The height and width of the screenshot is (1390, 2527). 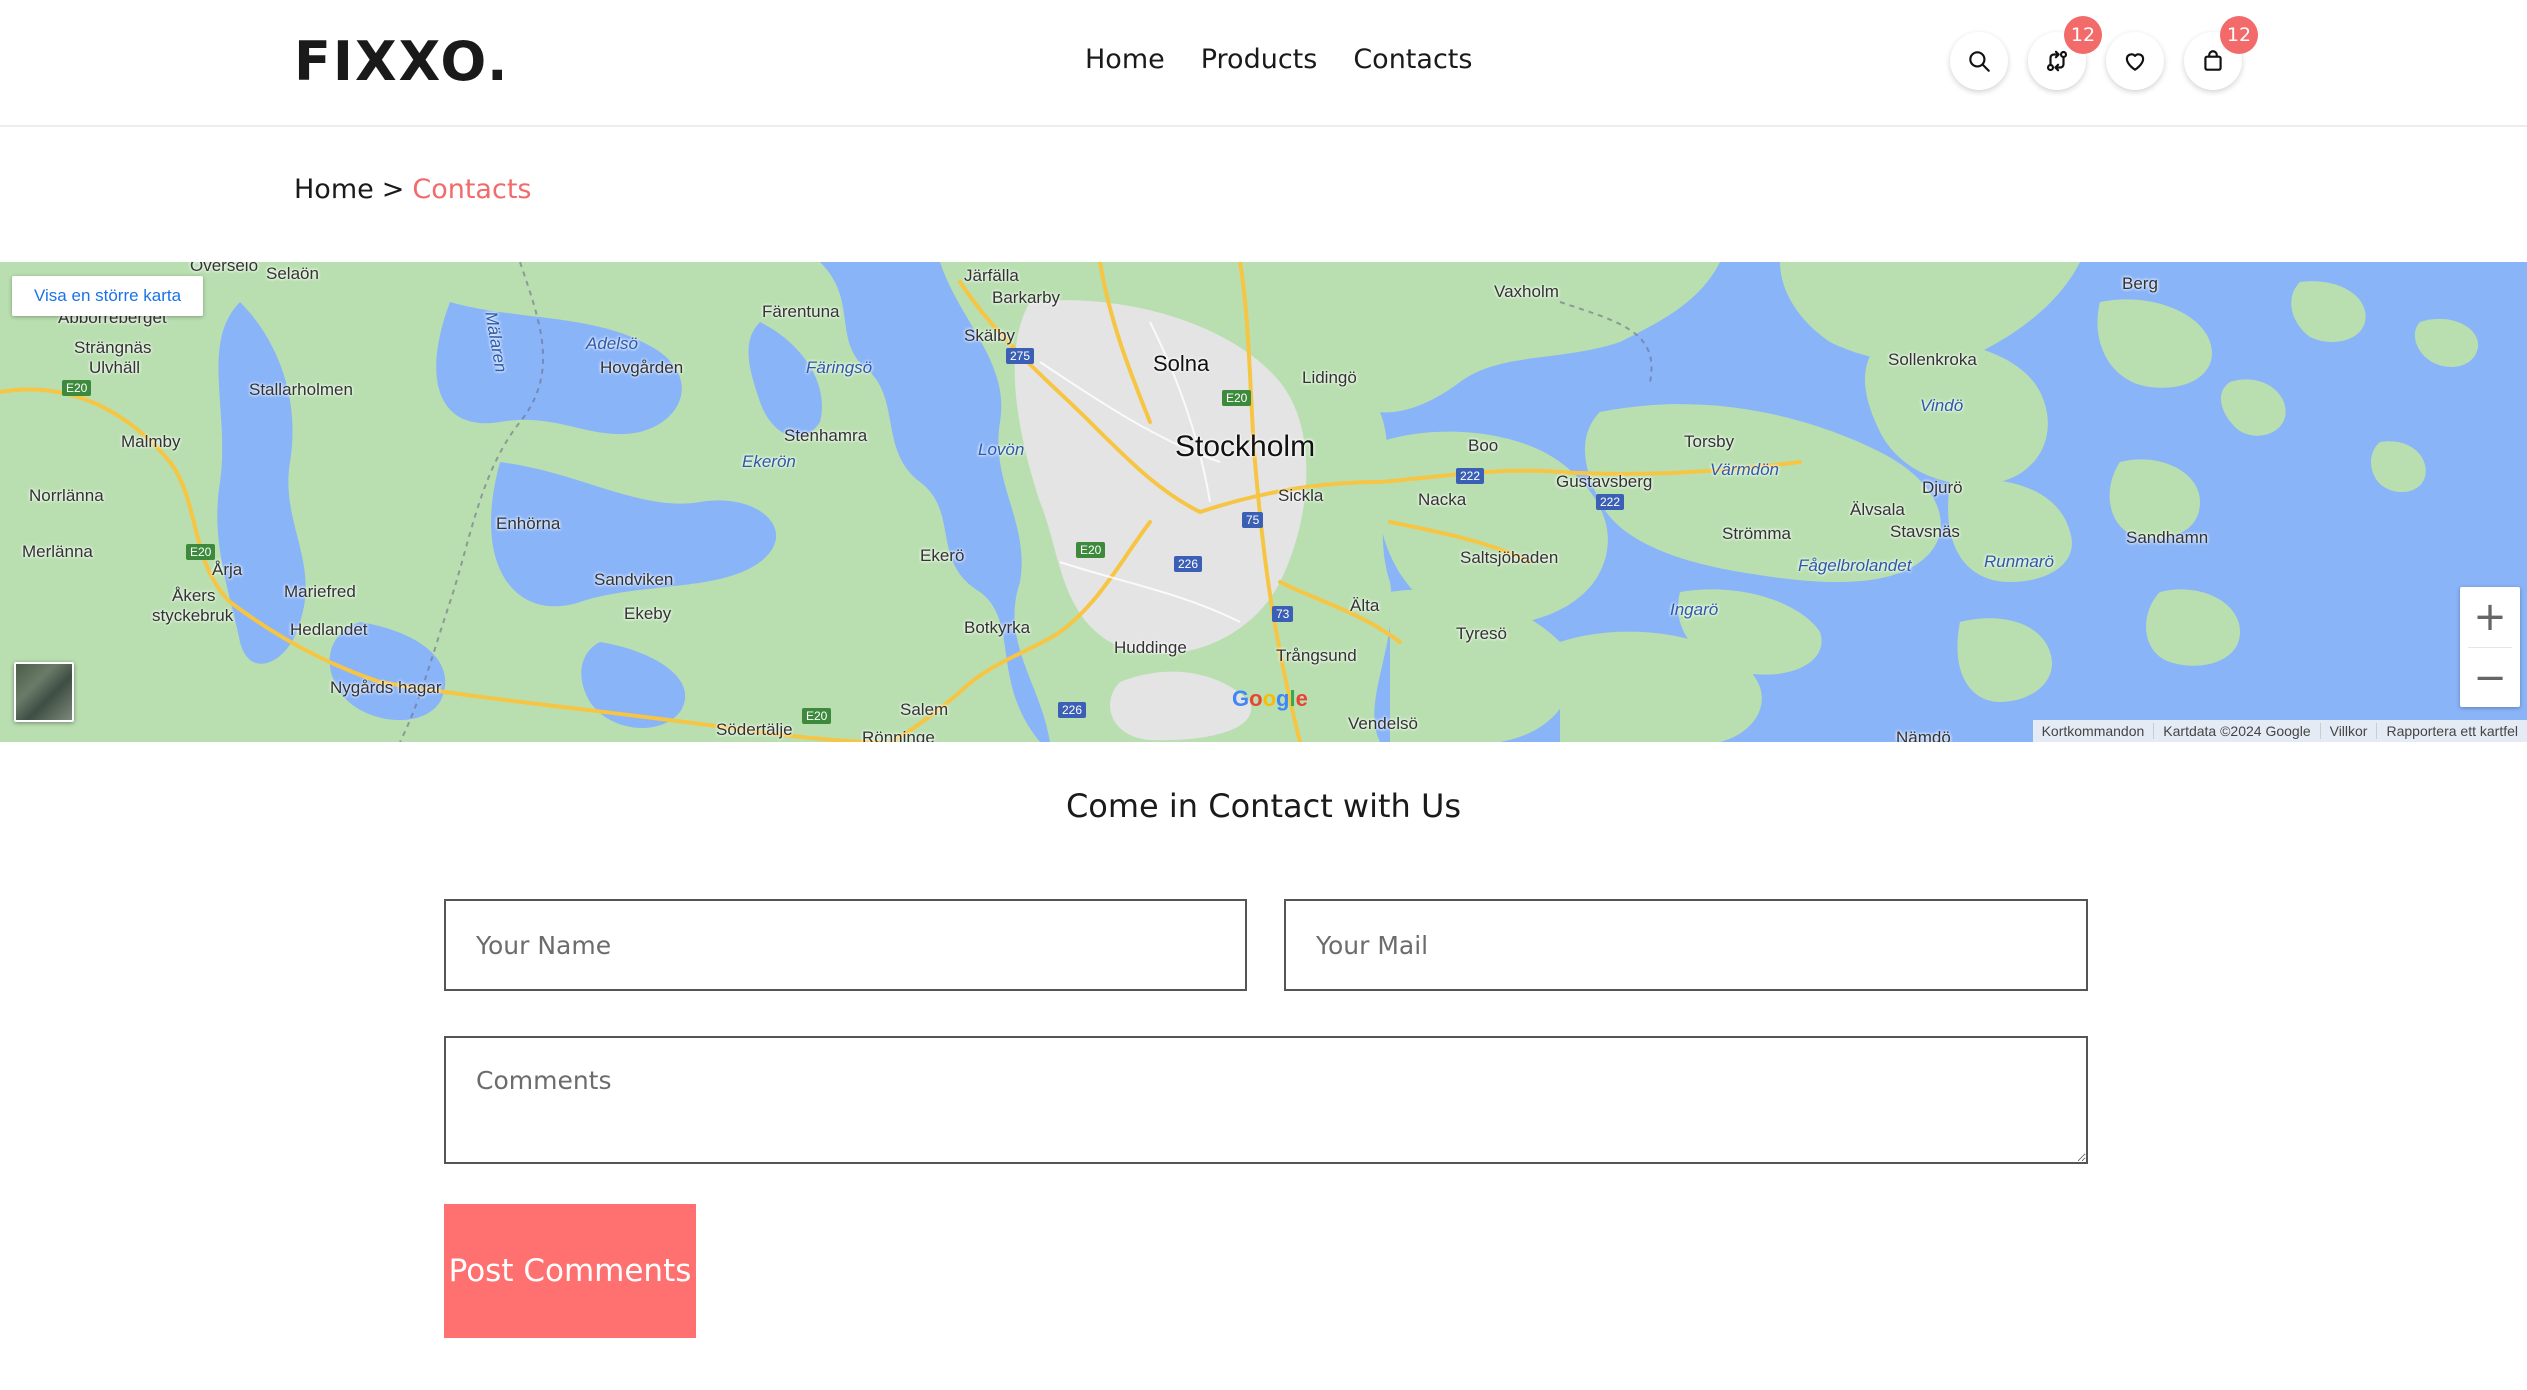 What do you see at coordinates (1686, 945) in the screenshot?
I see `email-field` at bounding box center [1686, 945].